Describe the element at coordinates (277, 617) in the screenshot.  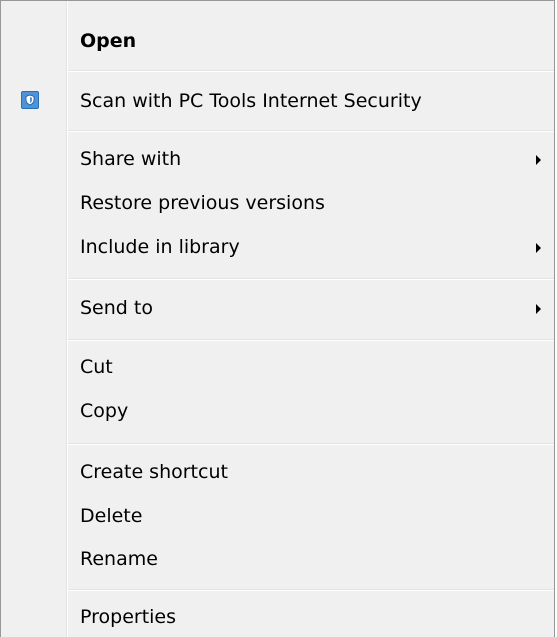
I see `menu-item-properties: Properties` at that location.